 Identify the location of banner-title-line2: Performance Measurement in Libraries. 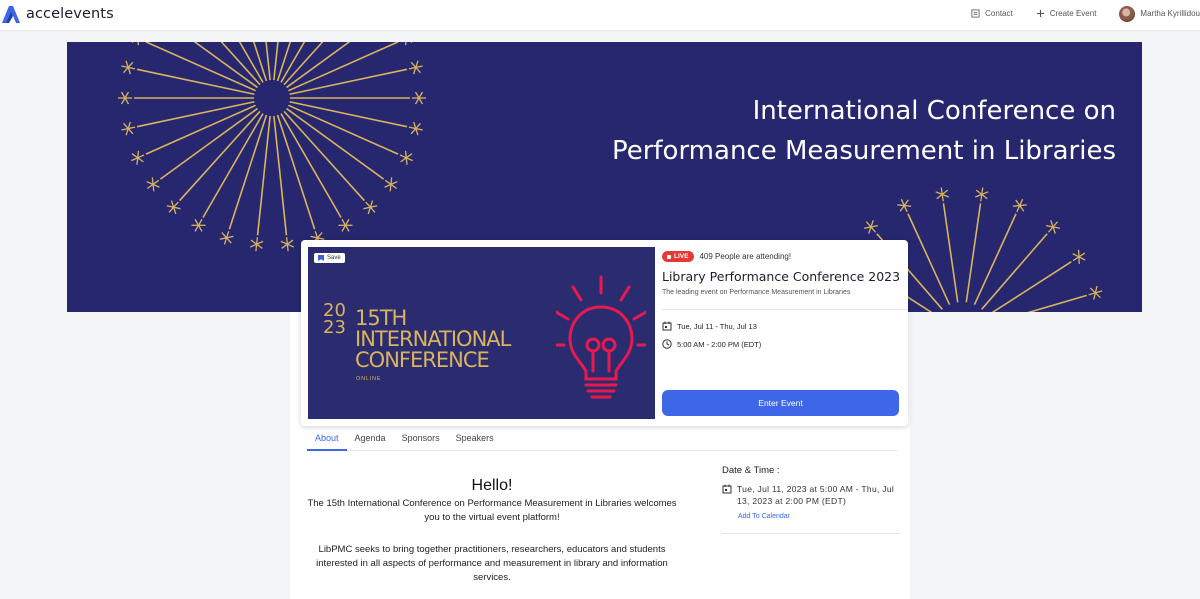
(863, 151).